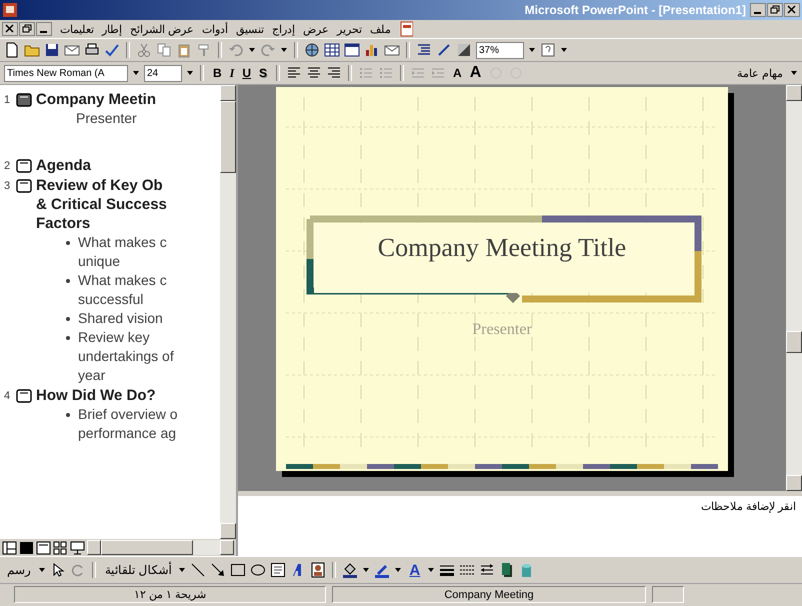  What do you see at coordinates (215, 29) in the screenshot?
I see `menu-item: أدوات` at bounding box center [215, 29].